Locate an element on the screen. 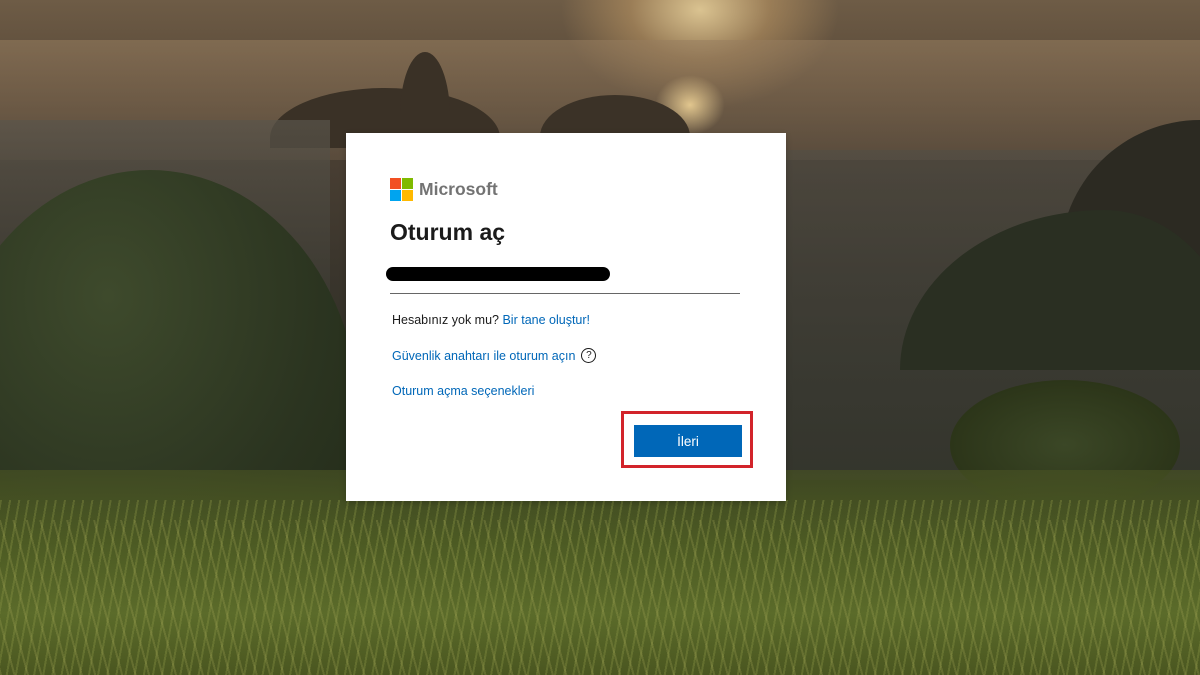 The height and width of the screenshot is (675, 1200). security-key-link: Güvenlik anahtarı ile oturum açın is located at coordinates (483, 356).